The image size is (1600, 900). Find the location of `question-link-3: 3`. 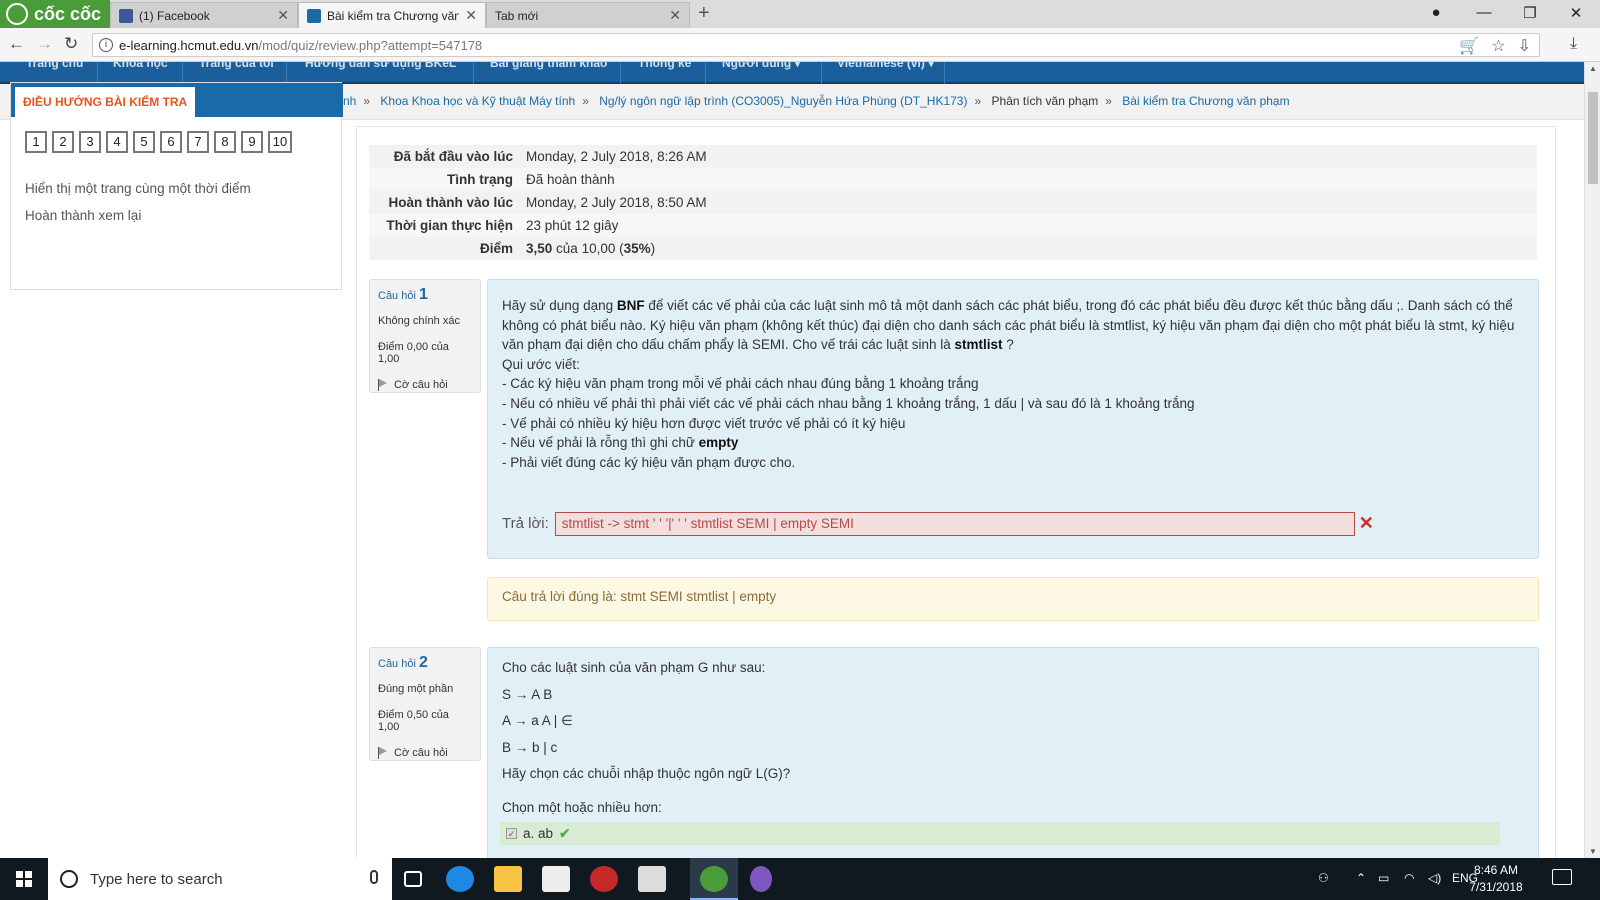

question-link-3: 3 is located at coordinates (90, 142).